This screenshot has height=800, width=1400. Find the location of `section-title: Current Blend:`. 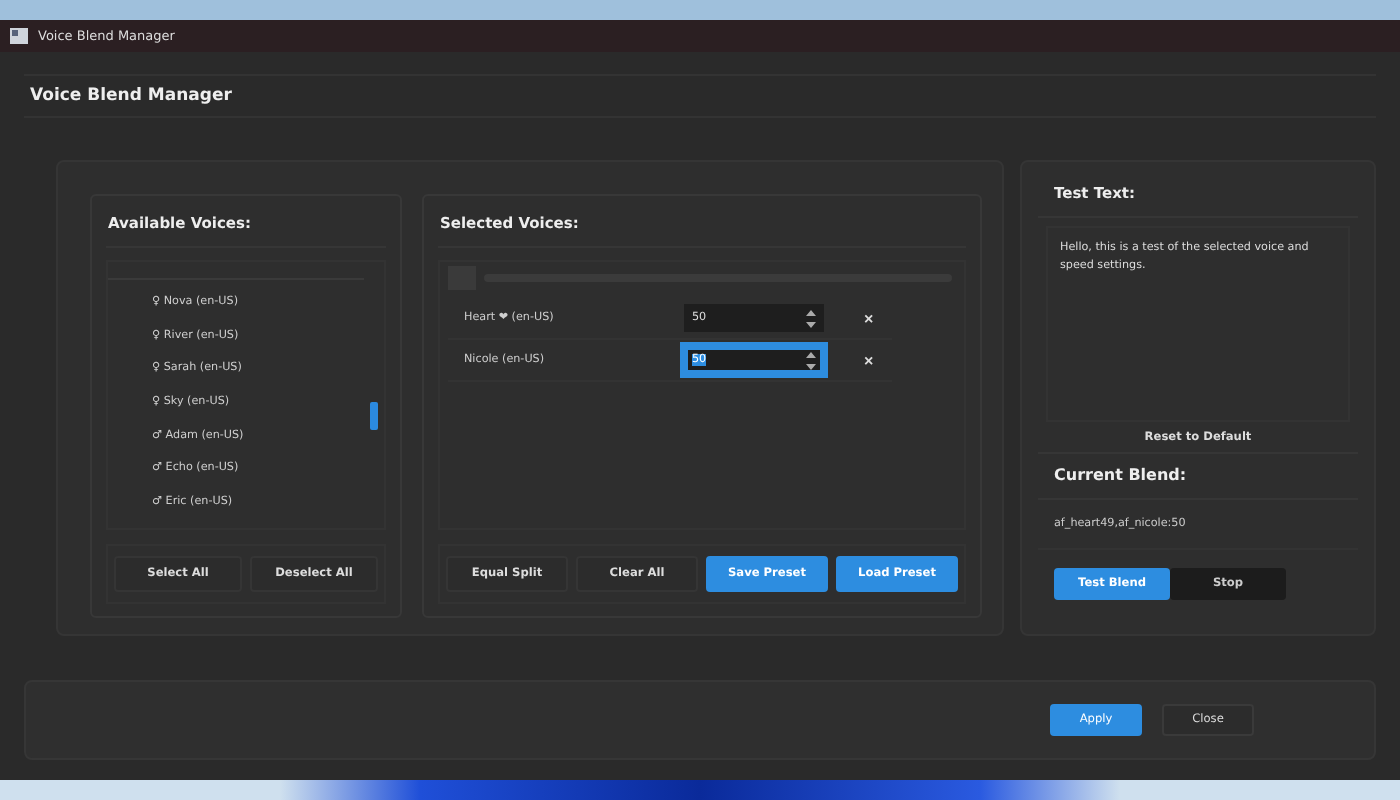

section-title: Current Blend: is located at coordinates (1198, 477).